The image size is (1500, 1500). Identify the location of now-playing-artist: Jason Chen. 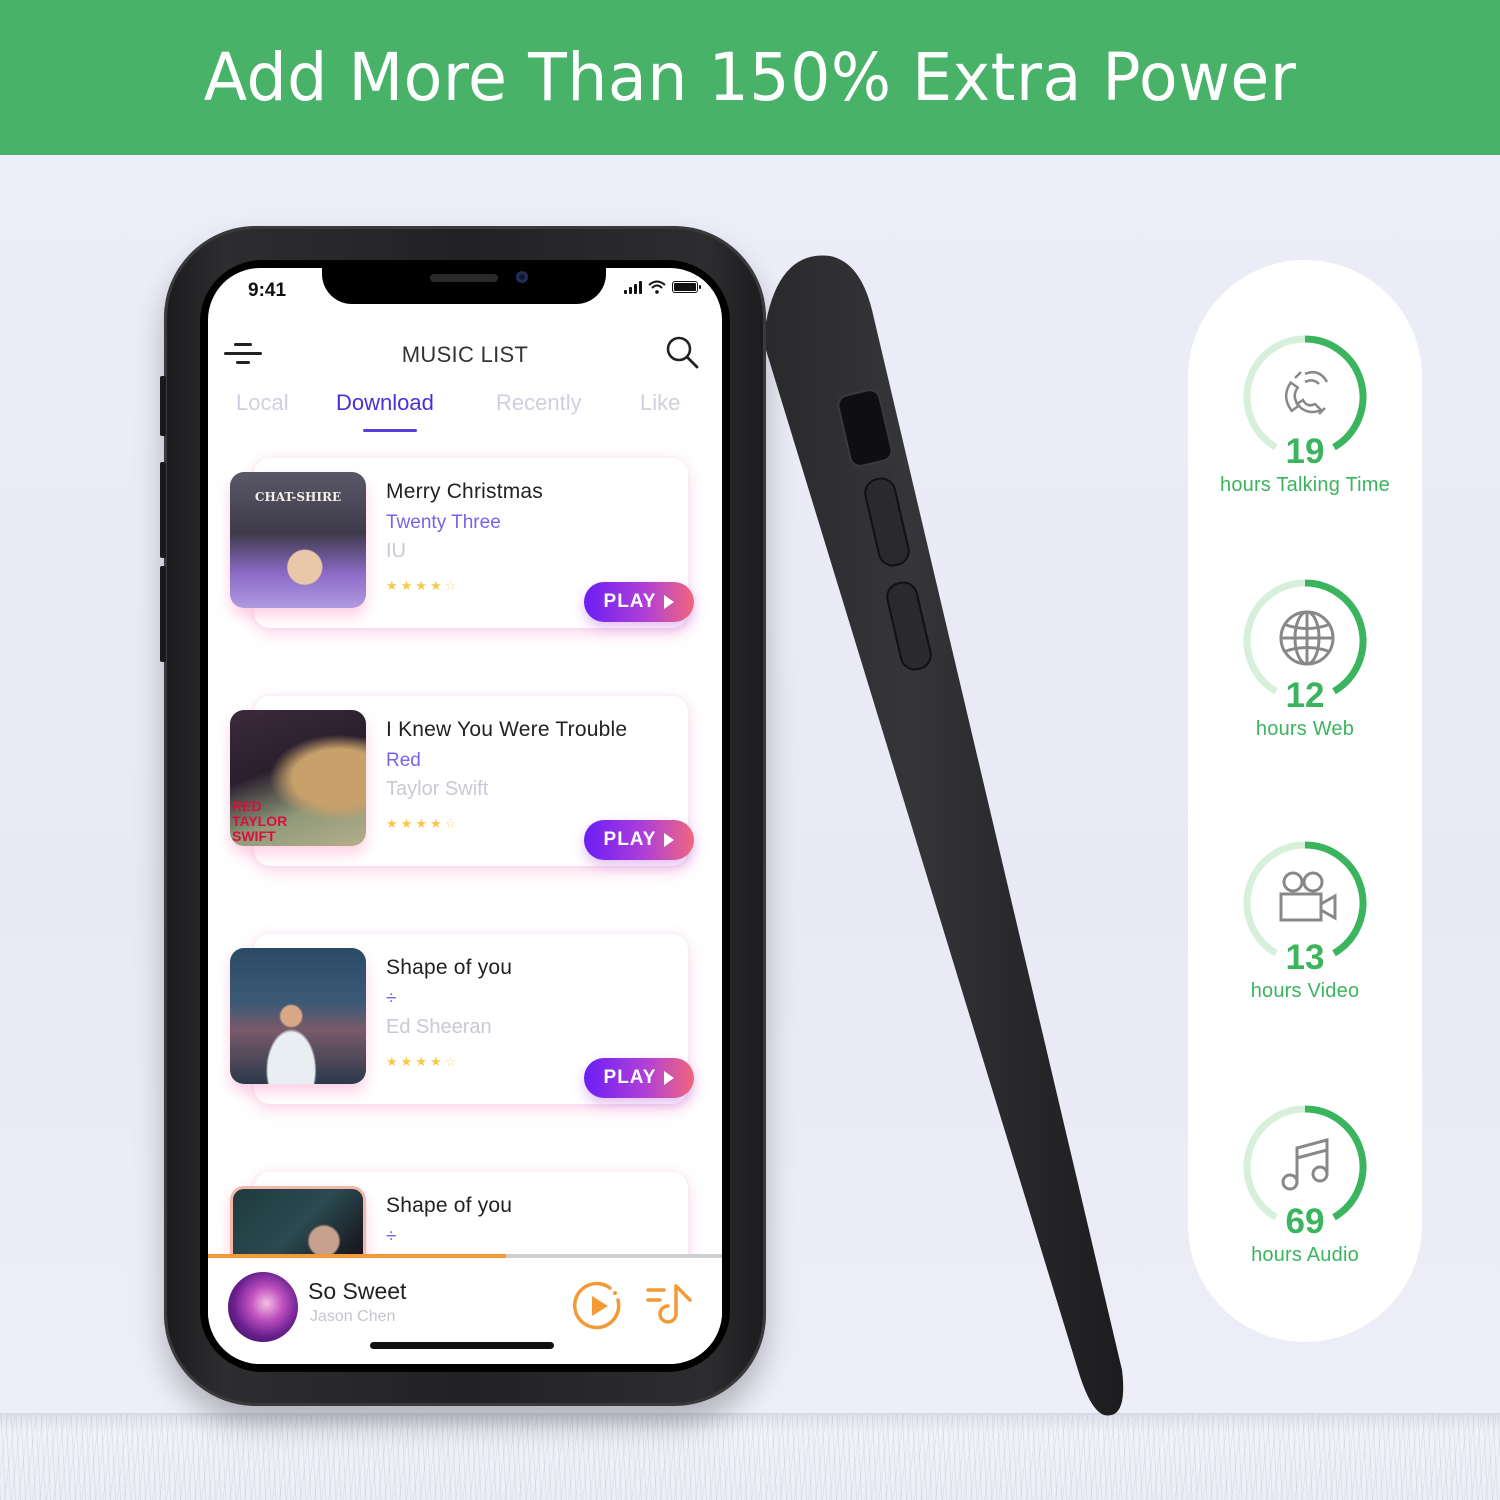
(353, 1316).